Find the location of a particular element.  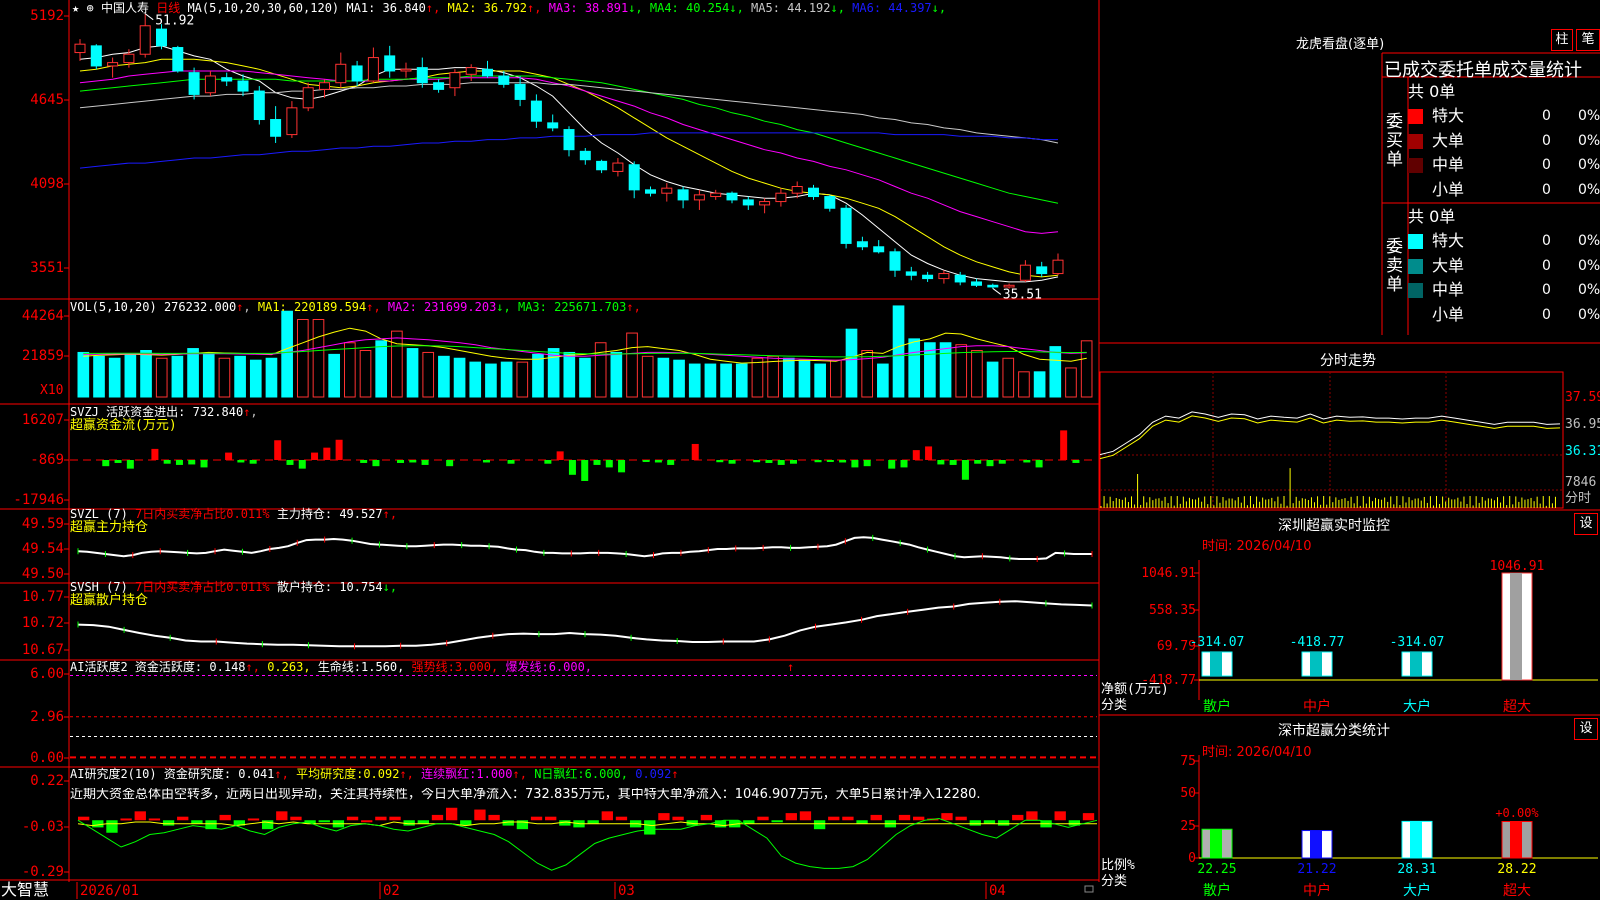

ma-value-2: MA2: 36.792 is located at coordinates (484, 8).